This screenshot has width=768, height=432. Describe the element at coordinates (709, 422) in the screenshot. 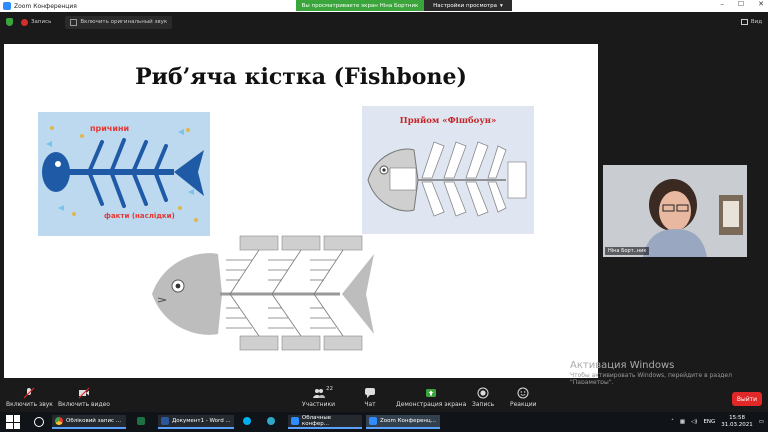

I see `language-indicator: ENG` at that location.